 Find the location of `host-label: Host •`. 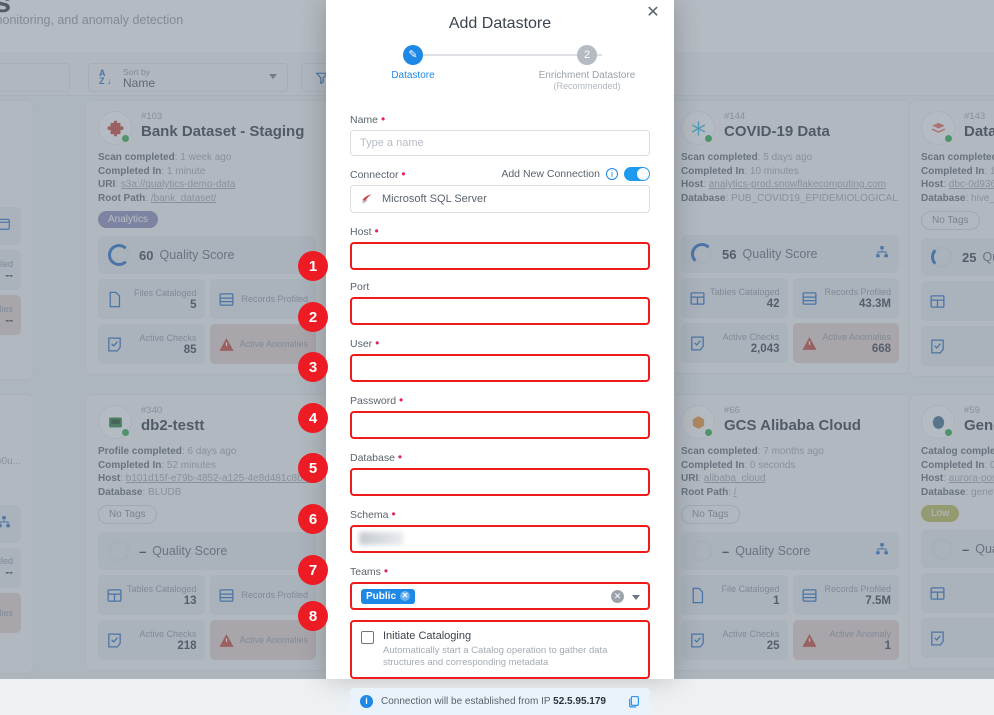

host-label: Host • is located at coordinates (364, 231).